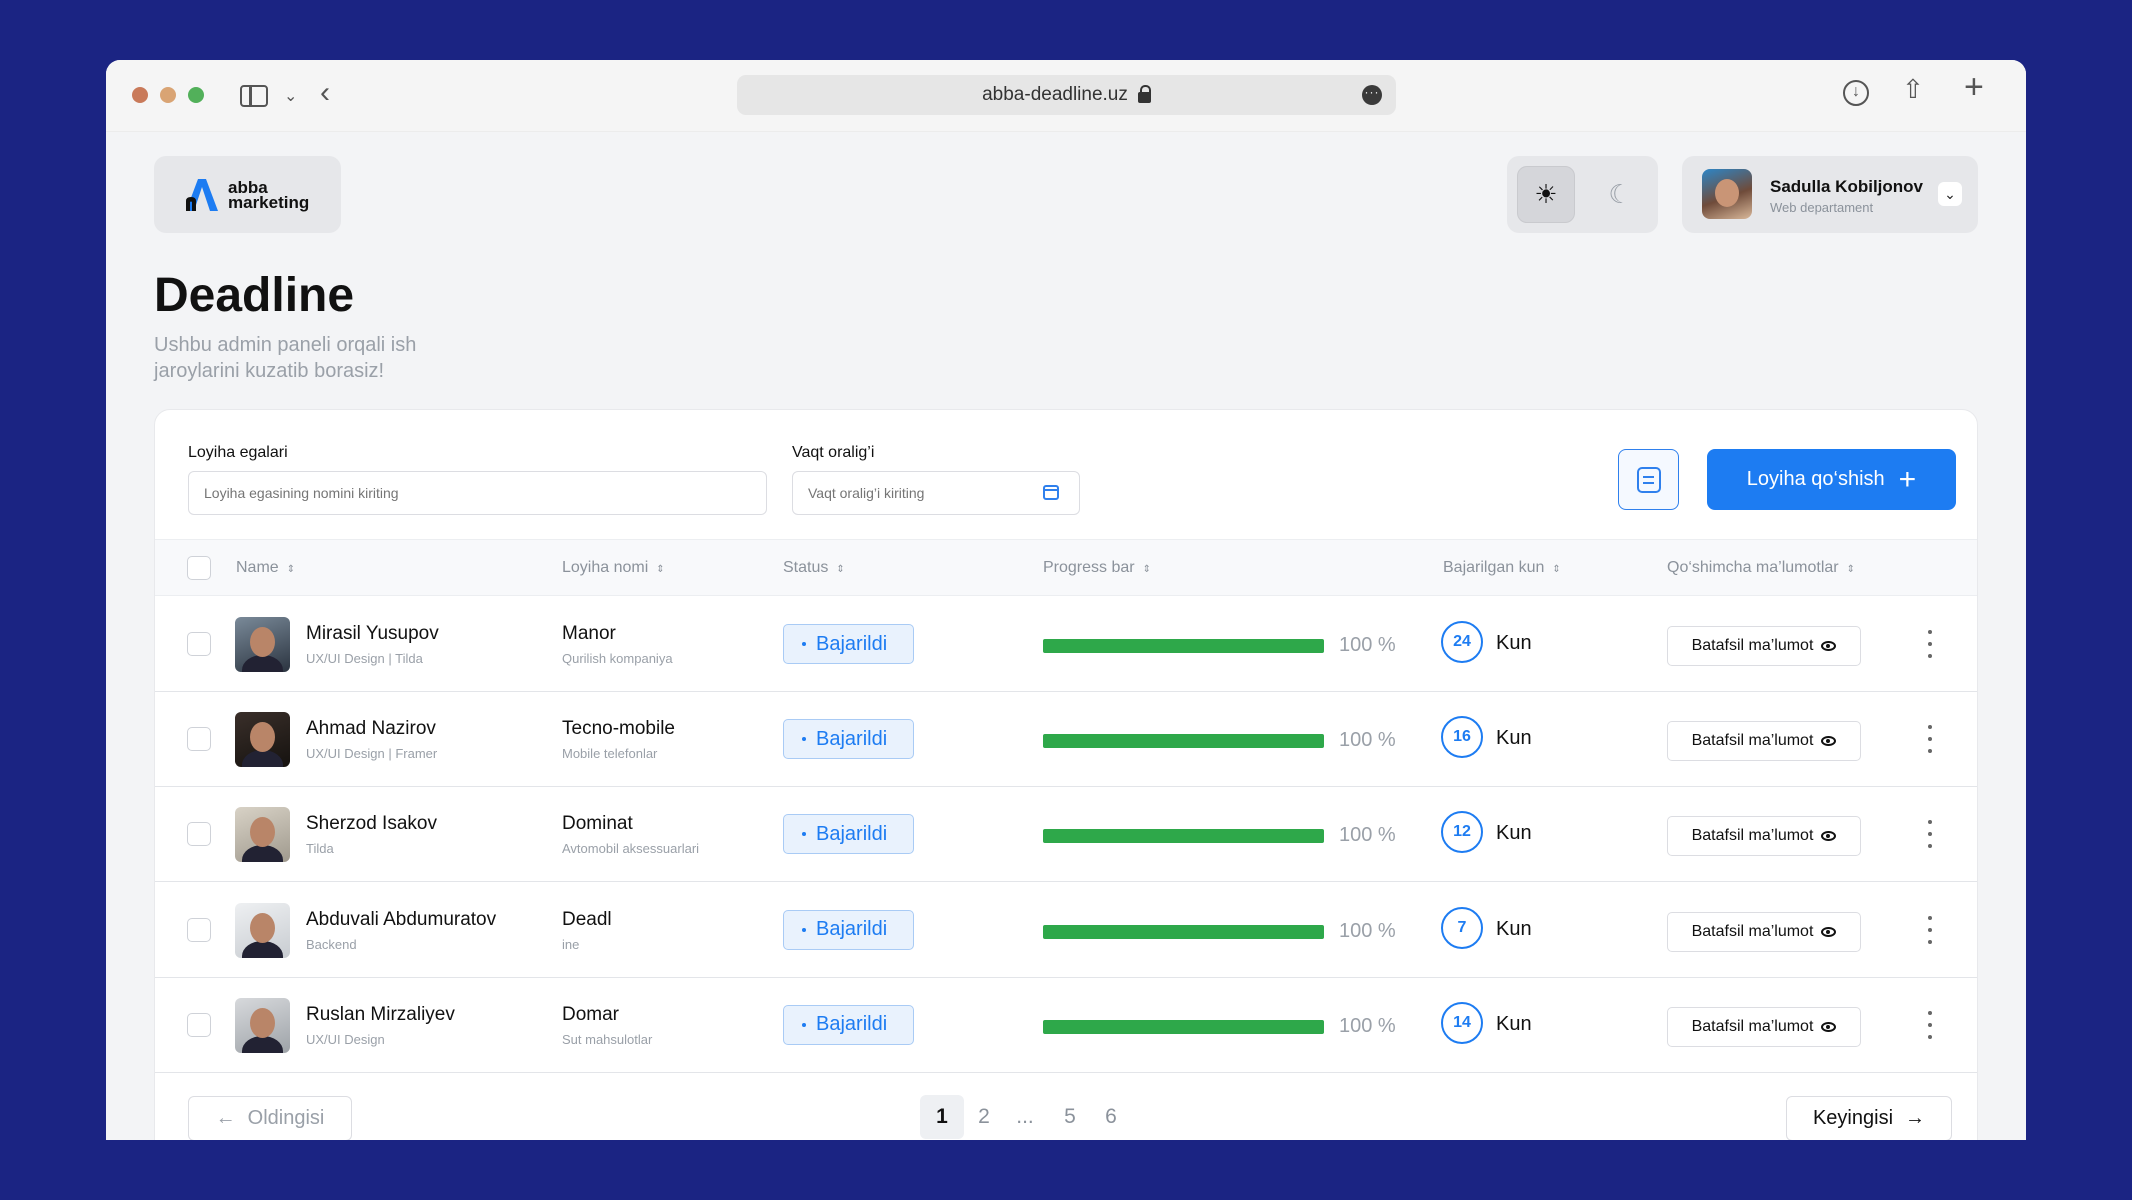  Describe the element at coordinates (1915, 1118) in the screenshot. I see `arrow-right-icon: →` at that location.